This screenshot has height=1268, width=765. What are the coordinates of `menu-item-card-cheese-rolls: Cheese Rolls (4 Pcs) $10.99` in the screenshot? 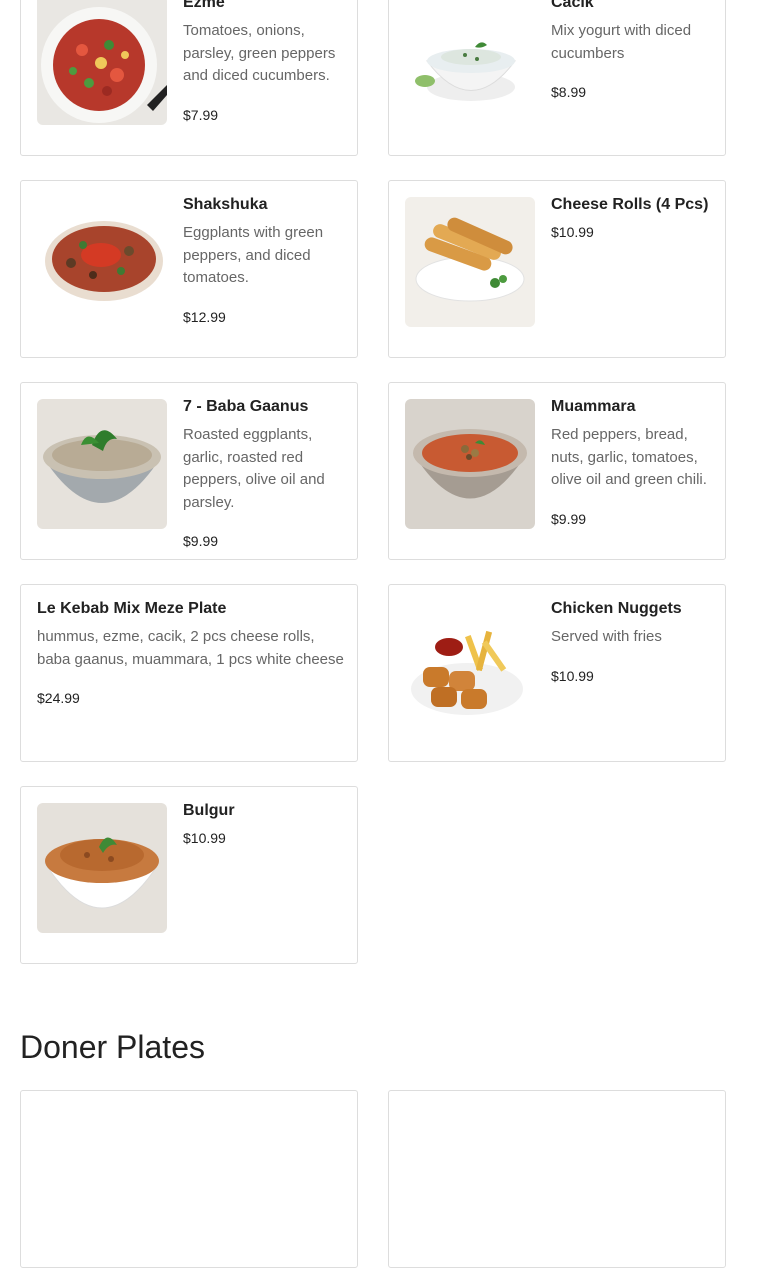 It's located at (557, 269).